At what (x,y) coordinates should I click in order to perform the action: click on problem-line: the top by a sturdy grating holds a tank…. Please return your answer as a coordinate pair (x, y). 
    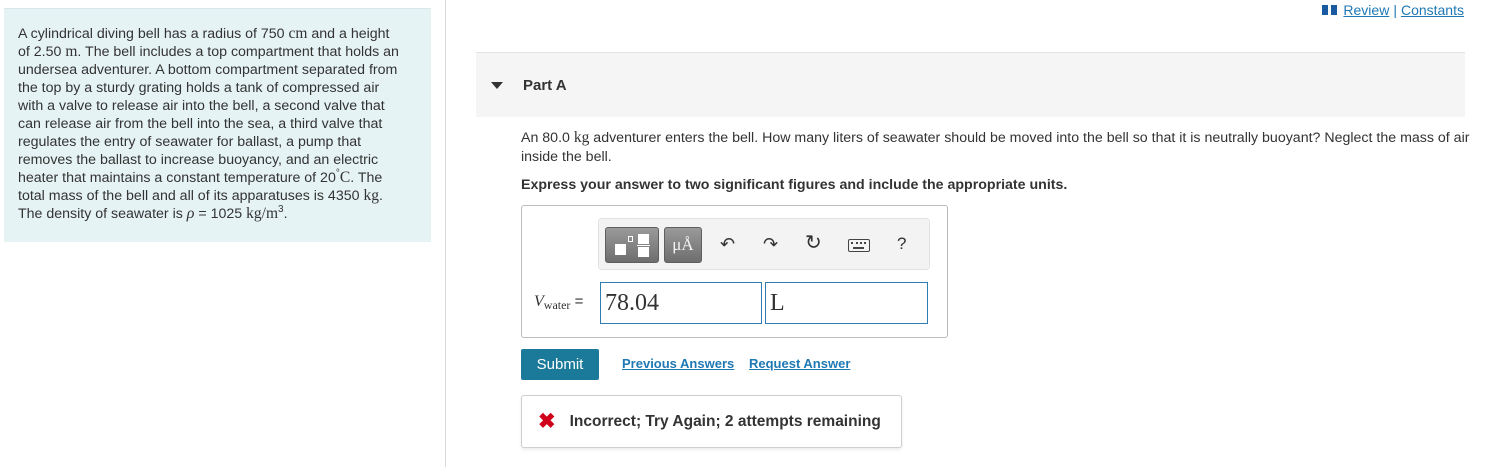
    Looking at the image, I should click on (199, 88).